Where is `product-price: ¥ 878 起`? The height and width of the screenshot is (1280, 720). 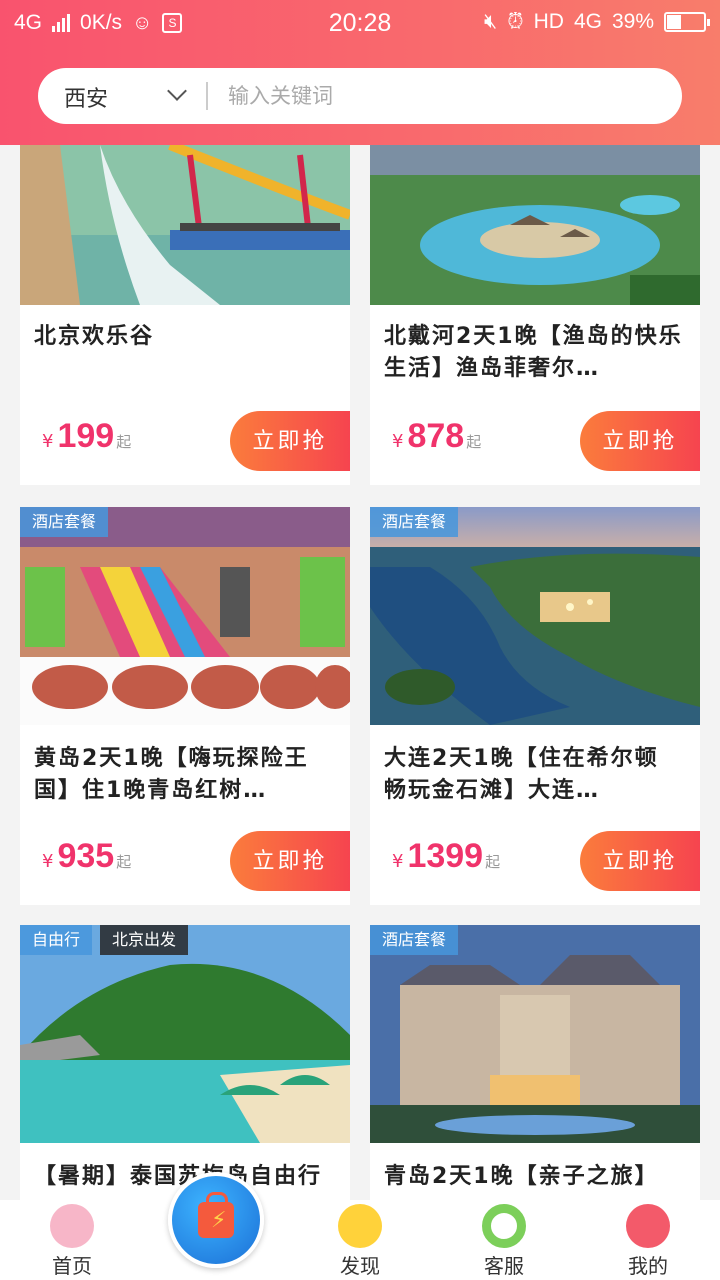 product-price: ¥ 878 起 is located at coordinates (436, 436).